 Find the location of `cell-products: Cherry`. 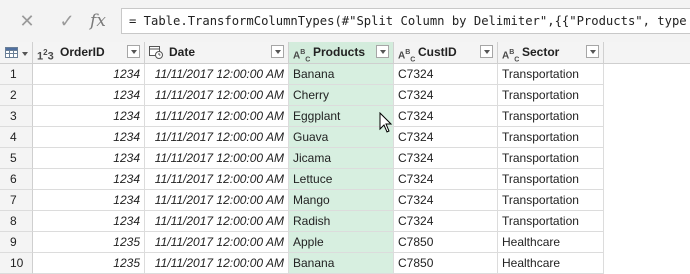

cell-products: Cherry is located at coordinates (341, 95).